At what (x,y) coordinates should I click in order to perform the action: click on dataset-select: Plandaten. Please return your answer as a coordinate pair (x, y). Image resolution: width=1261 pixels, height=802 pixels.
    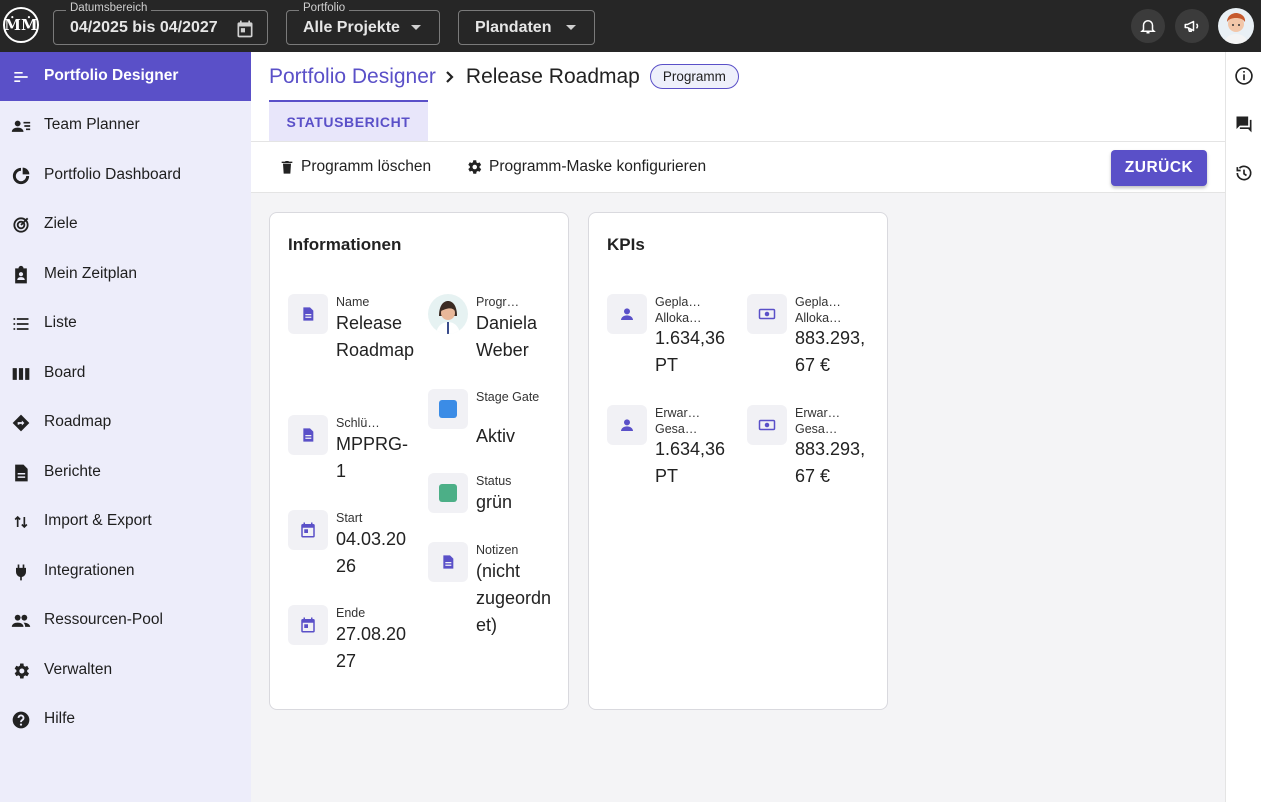
    Looking at the image, I should click on (526, 27).